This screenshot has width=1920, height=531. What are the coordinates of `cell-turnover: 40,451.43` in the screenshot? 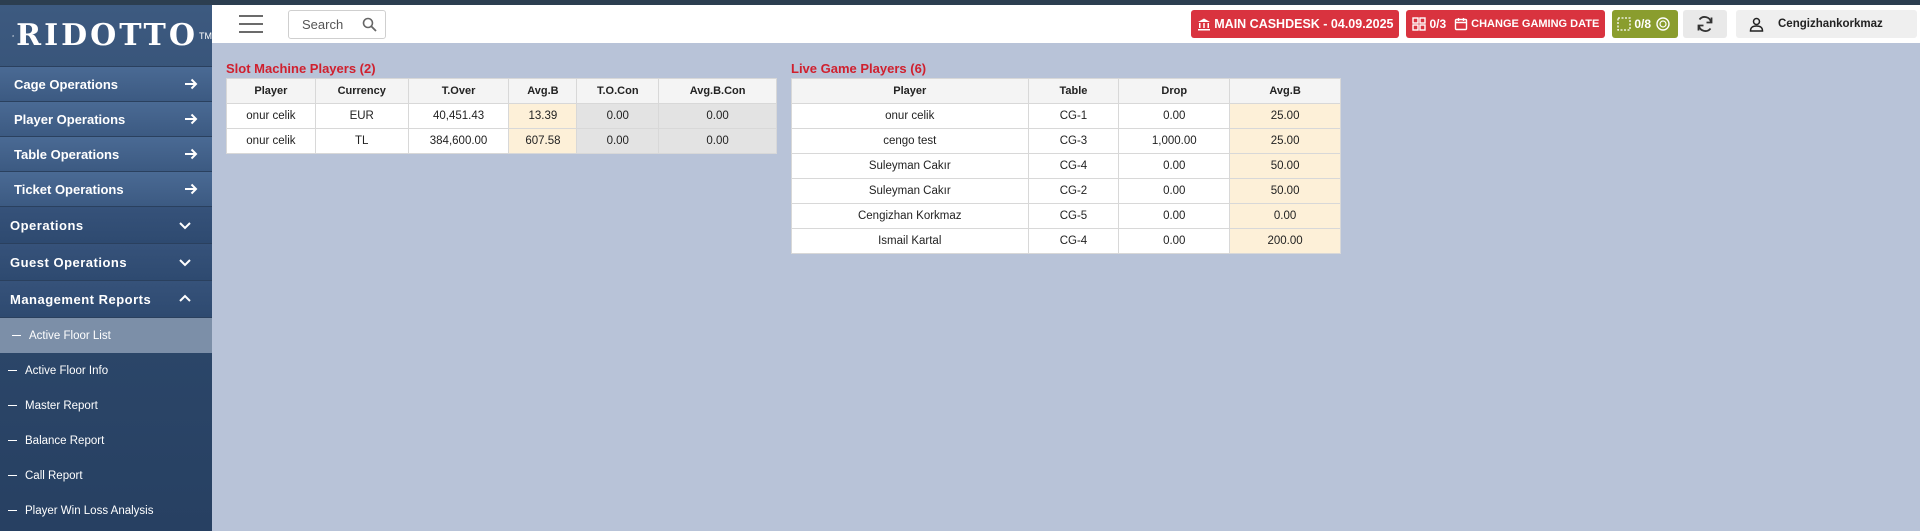 It's located at (458, 116).